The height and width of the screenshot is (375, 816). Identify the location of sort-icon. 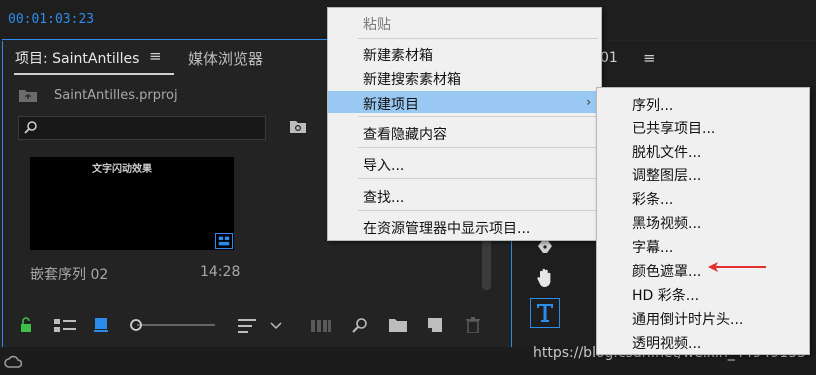
(247, 326).